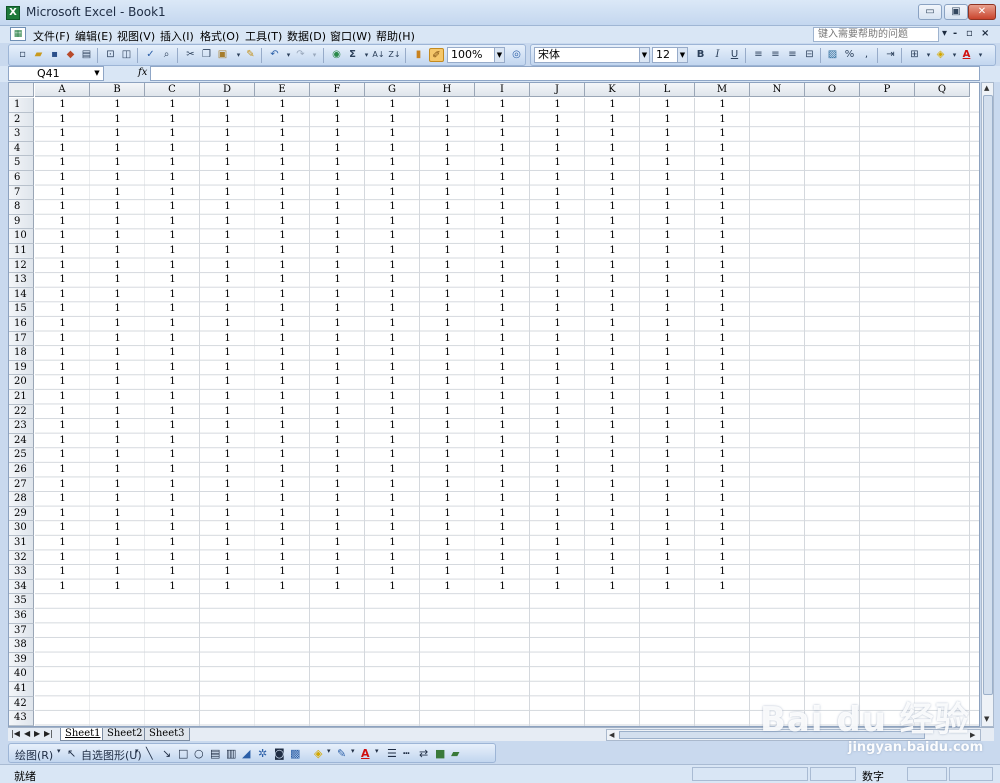 Image resolution: width=1000 pixels, height=783 pixels. Describe the element at coordinates (21, 193) in the screenshot. I see `row-header: 7` at that location.